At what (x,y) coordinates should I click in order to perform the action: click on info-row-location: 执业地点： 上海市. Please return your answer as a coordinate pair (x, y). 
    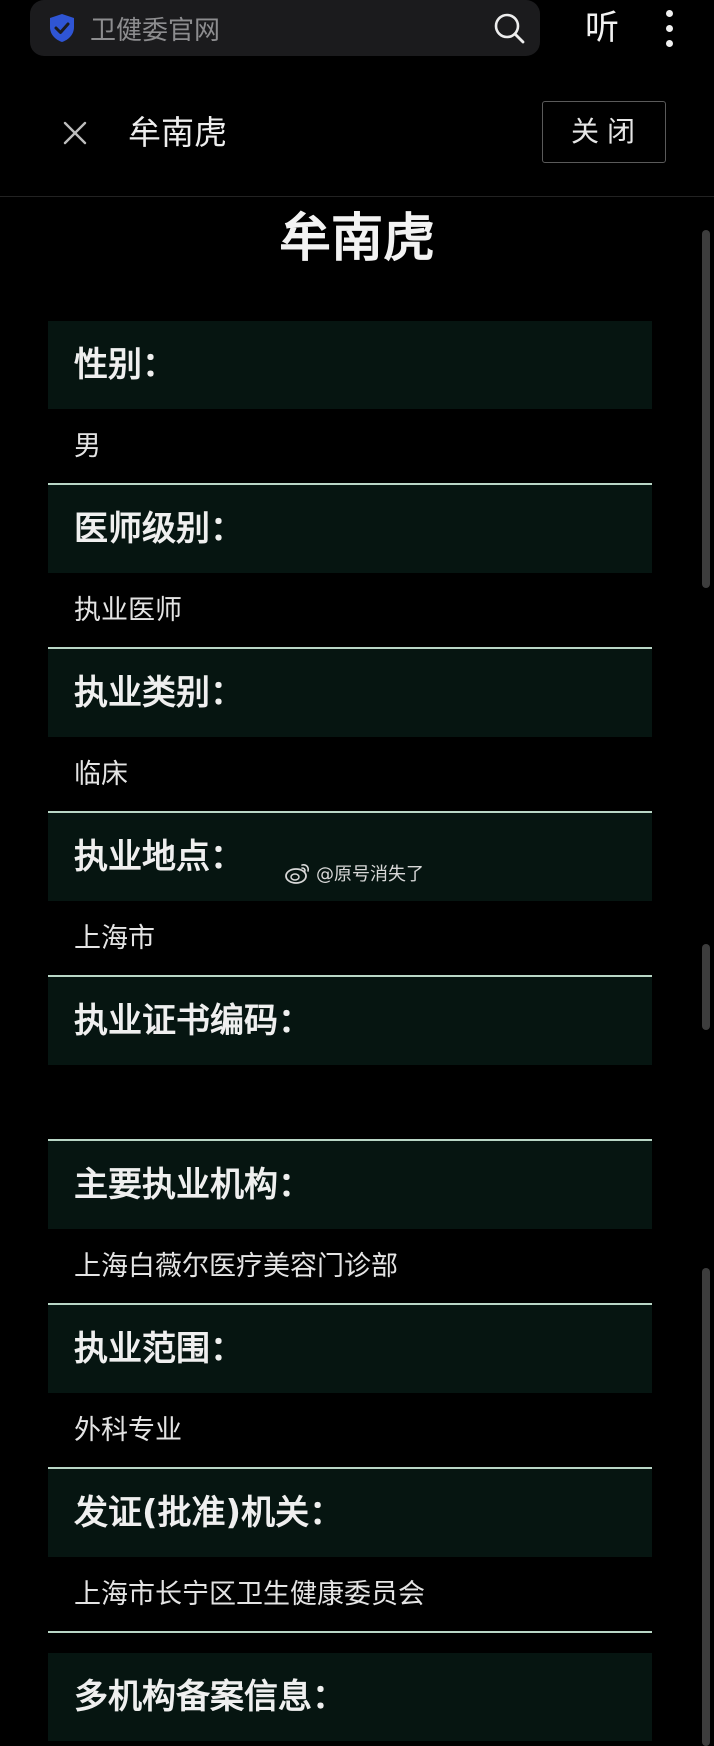
    Looking at the image, I should click on (350, 895).